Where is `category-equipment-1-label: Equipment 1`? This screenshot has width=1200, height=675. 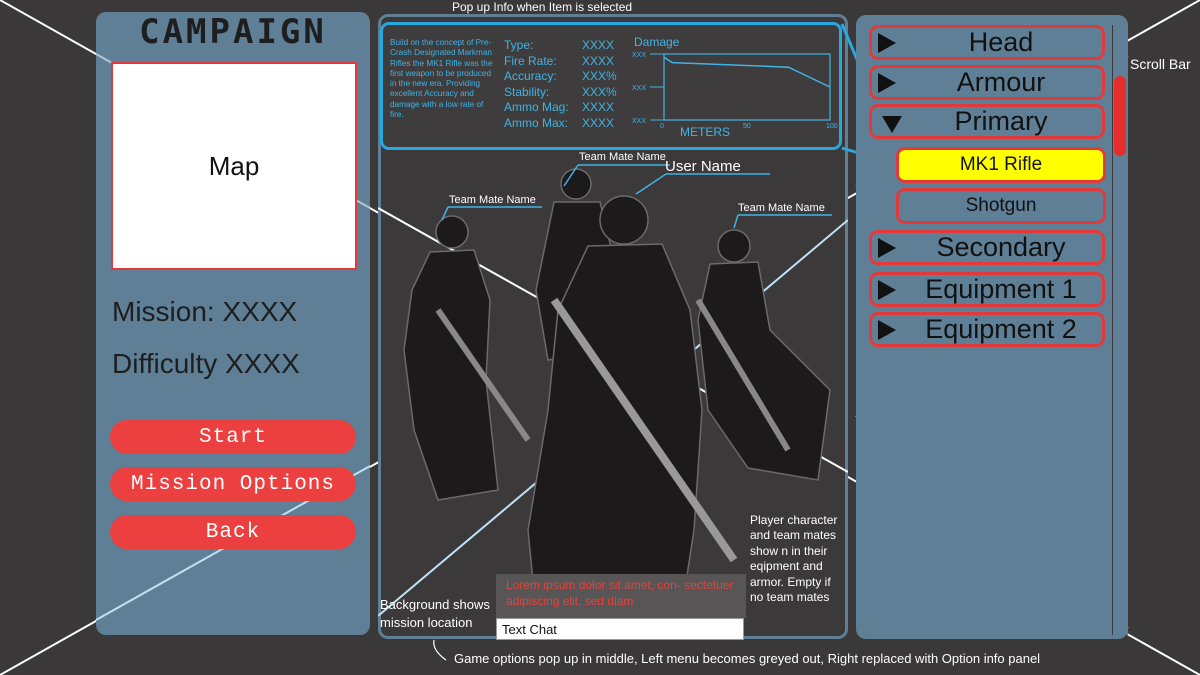 category-equipment-1-label: Equipment 1 is located at coordinates (1001, 289).